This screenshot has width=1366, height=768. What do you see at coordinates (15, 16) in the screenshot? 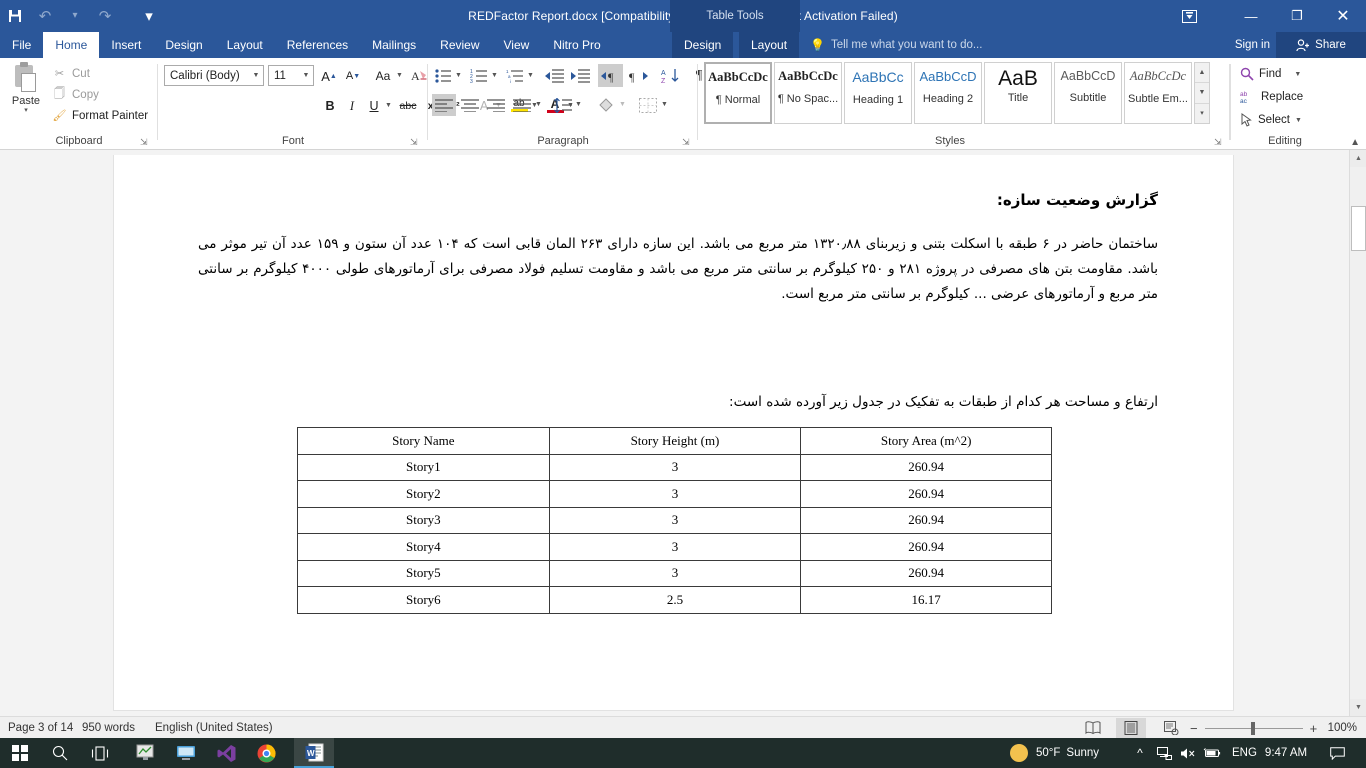
I see `save-icon` at bounding box center [15, 16].